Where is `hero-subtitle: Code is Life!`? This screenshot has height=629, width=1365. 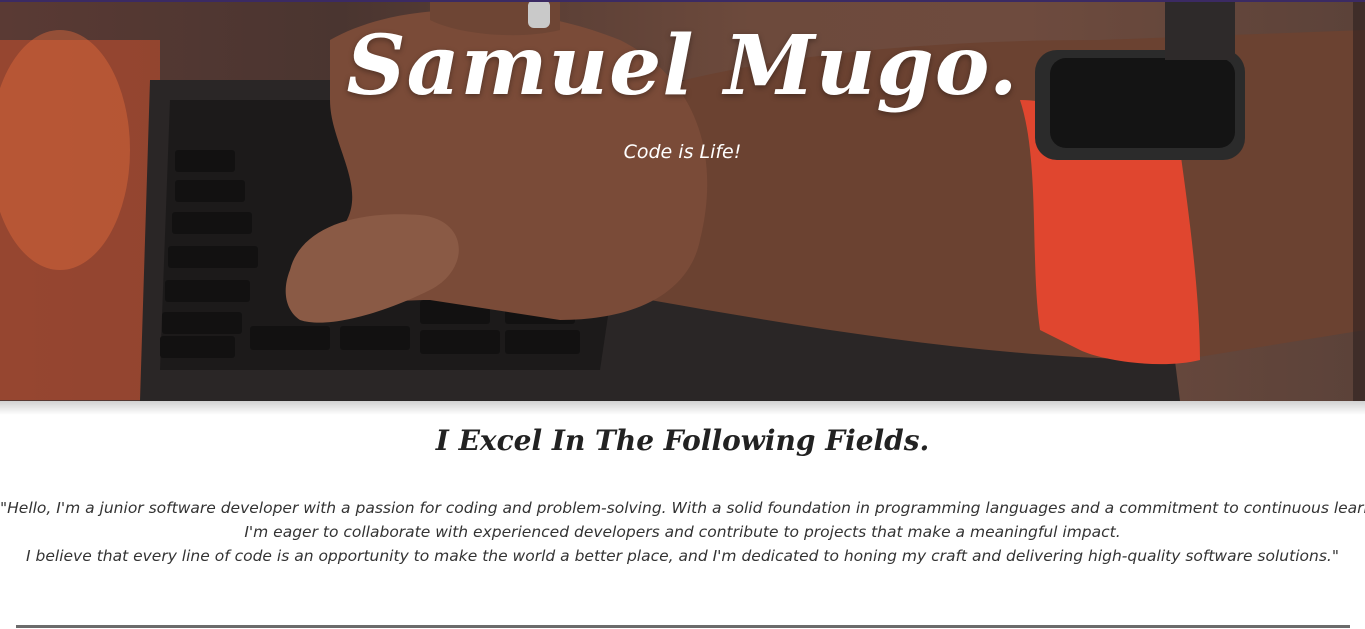 hero-subtitle: Code is Life! is located at coordinates (682, 152).